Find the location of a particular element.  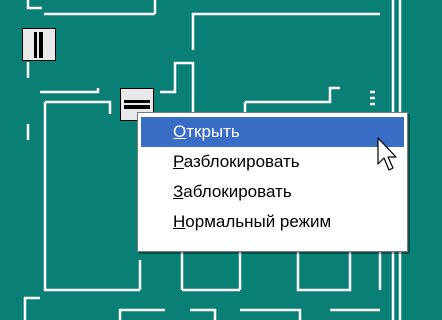

mouse-pointer-icon is located at coordinates (387, 154).